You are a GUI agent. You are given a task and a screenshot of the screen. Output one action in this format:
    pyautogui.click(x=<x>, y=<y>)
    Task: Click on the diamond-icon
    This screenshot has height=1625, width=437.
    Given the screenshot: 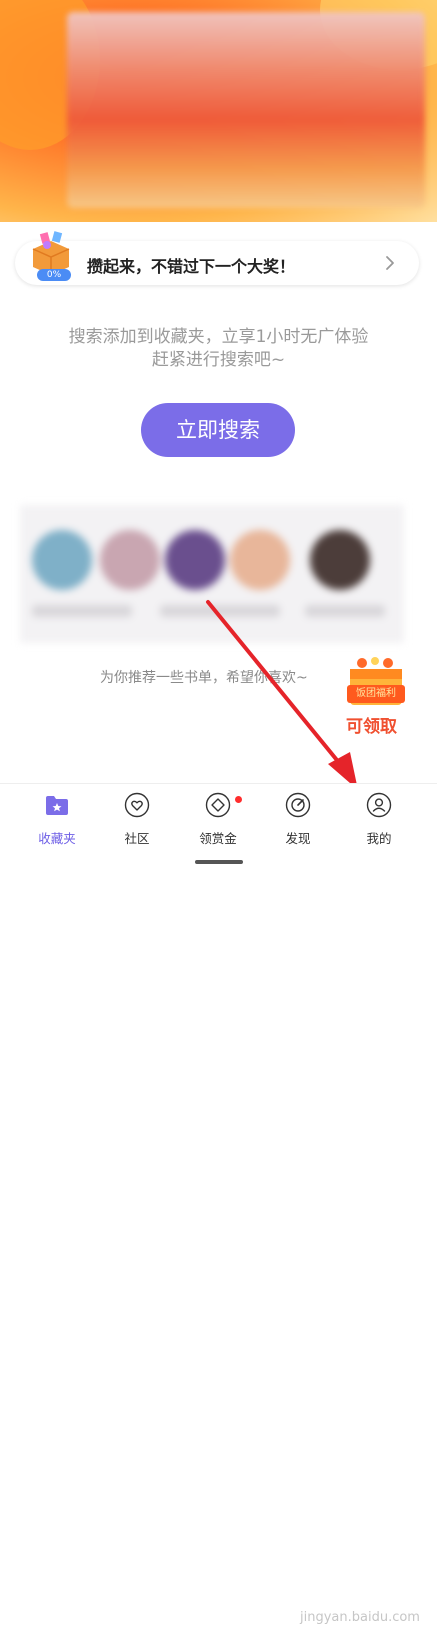 What is the action you would take?
    pyautogui.click(x=218, y=805)
    